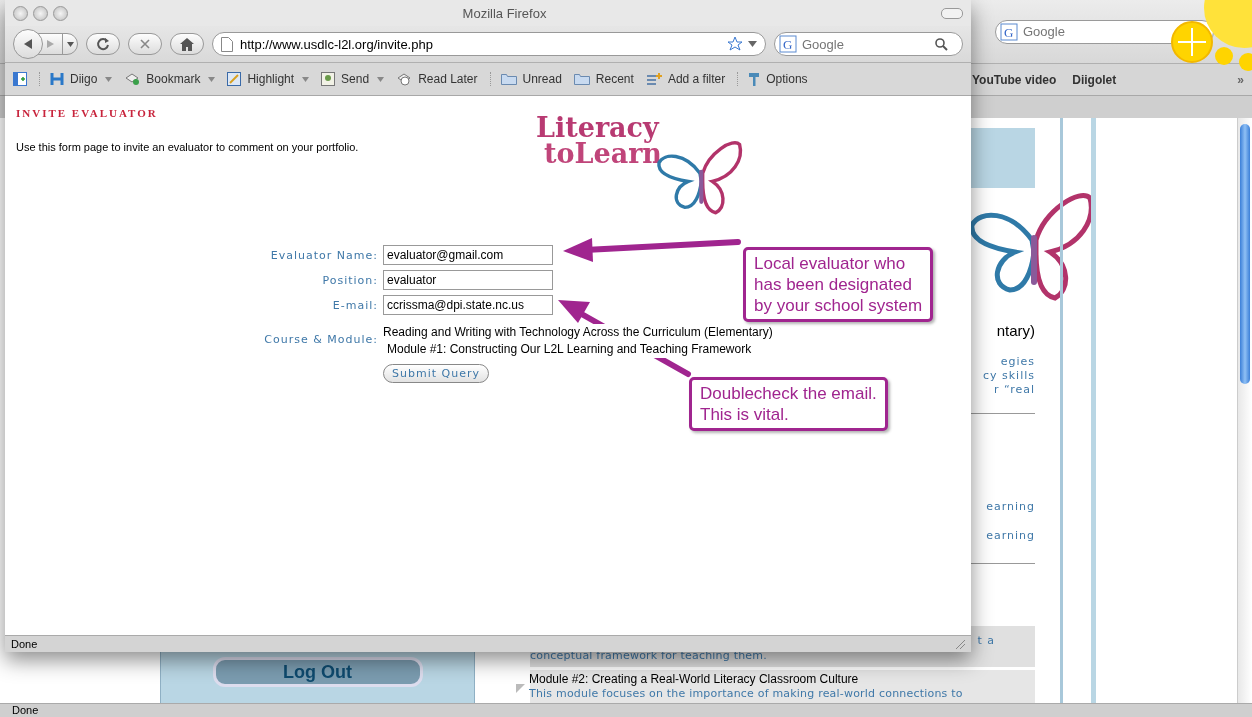 The image size is (1252, 717). What do you see at coordinates (746, 679) in the screenshot?
I see `module-title: Module #2: Creating a Real-World Literacy Classroom Culture` at bounding box center [746, 679].